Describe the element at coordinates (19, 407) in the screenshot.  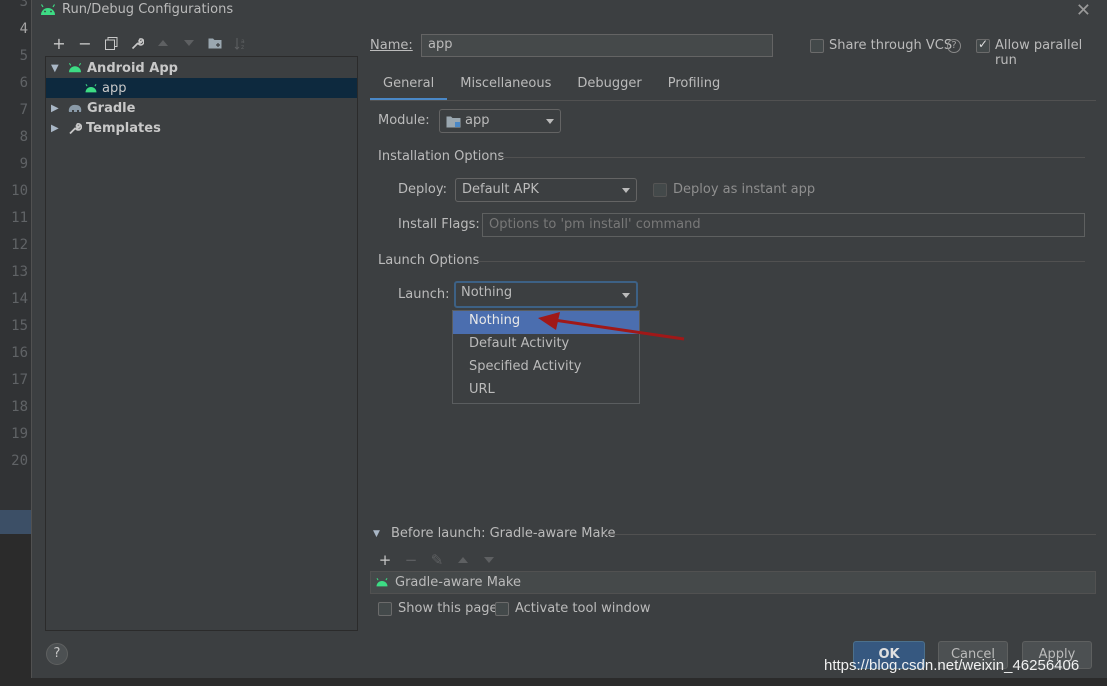
I see `line-number: 18` at that location.